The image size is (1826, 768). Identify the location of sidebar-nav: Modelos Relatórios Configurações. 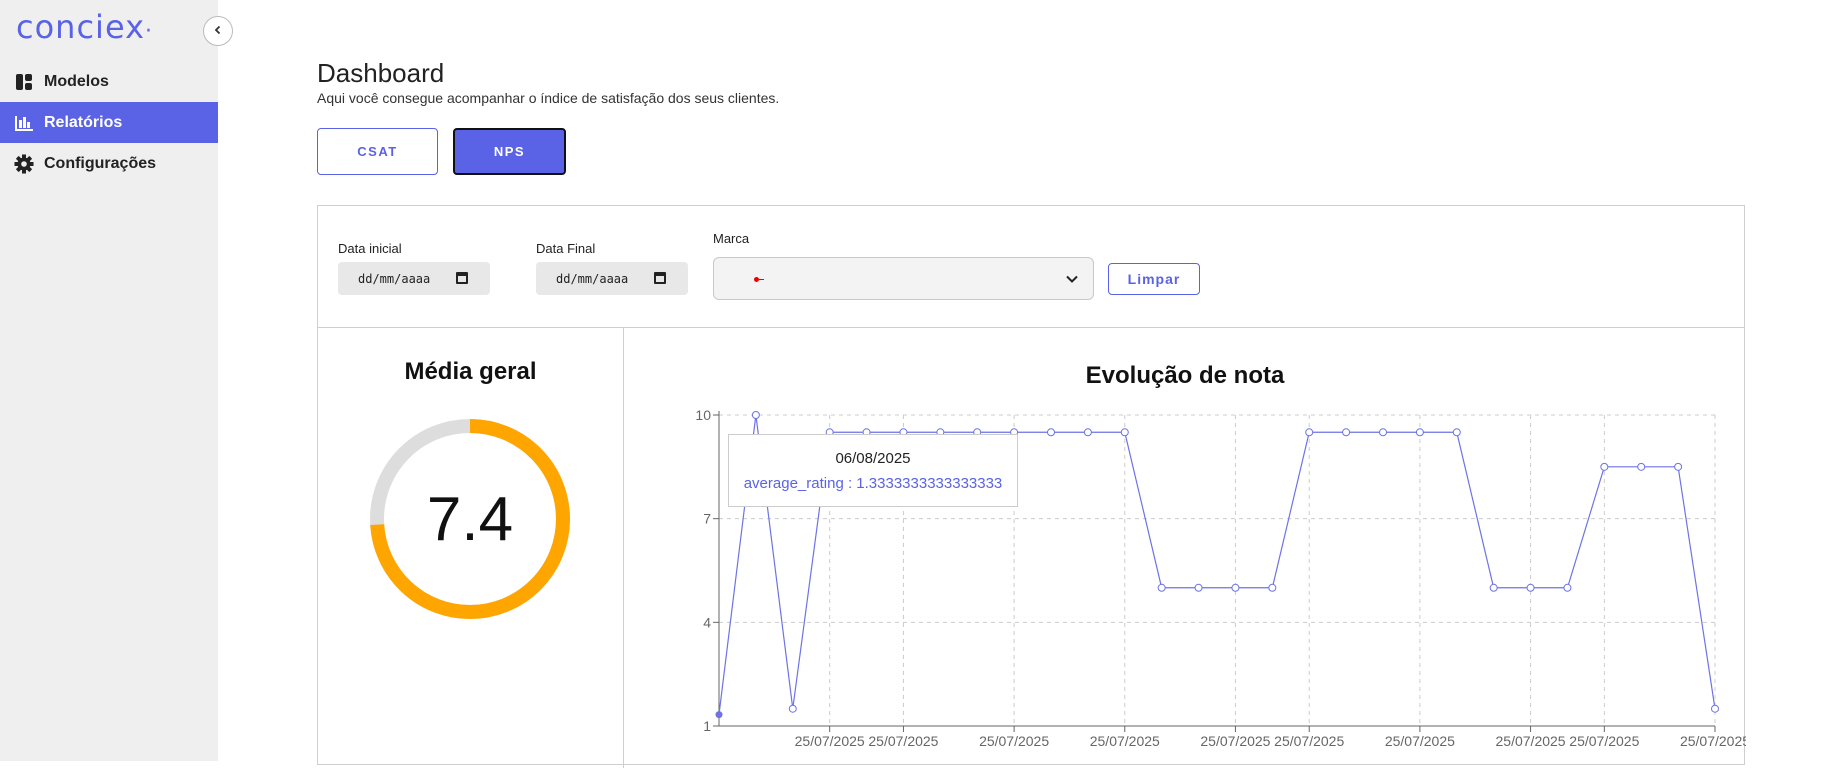
(109, 122).